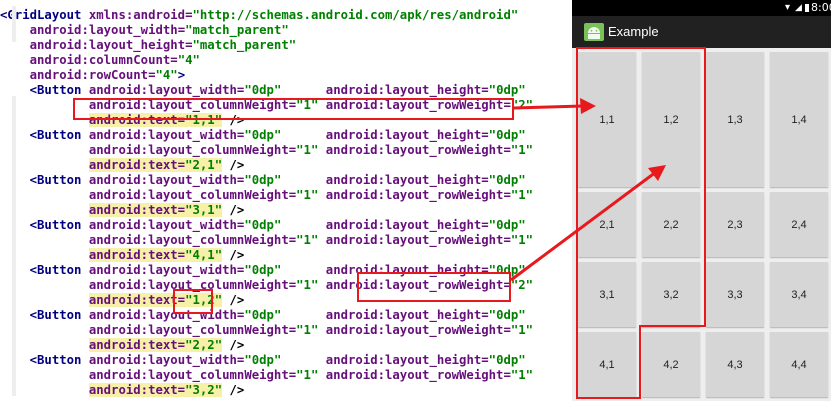  I want to click on grid-button-3-4: 3,4, so click(799, 294).